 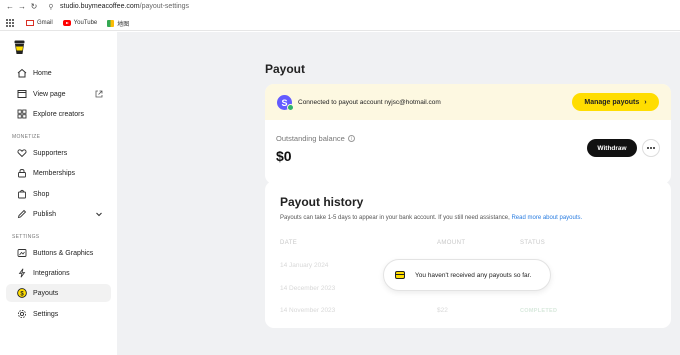 I want to click on sidebar-item-label: Home, so click(x=42, y=73).